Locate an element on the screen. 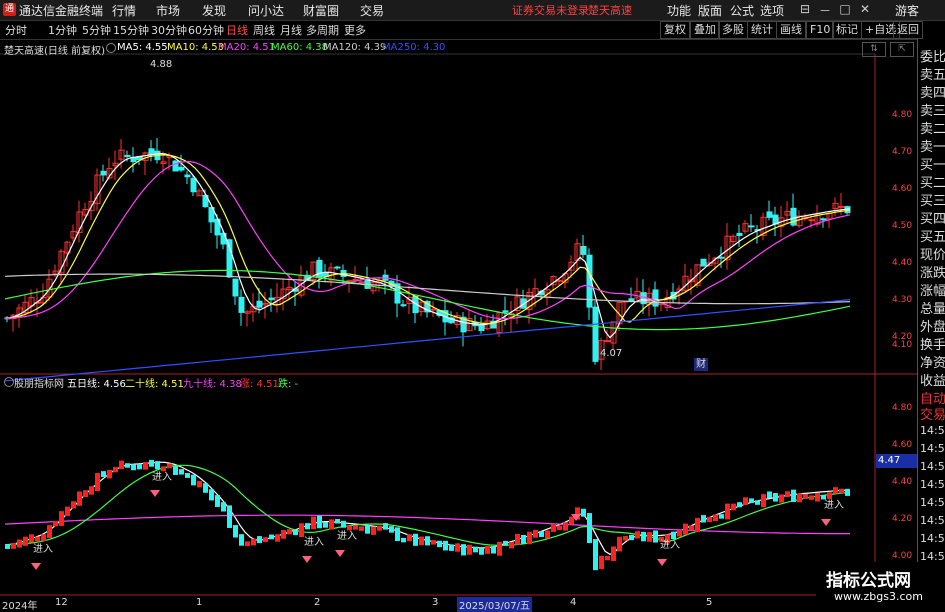  menu-functions: 功能 is located at coordinates (679, 10).